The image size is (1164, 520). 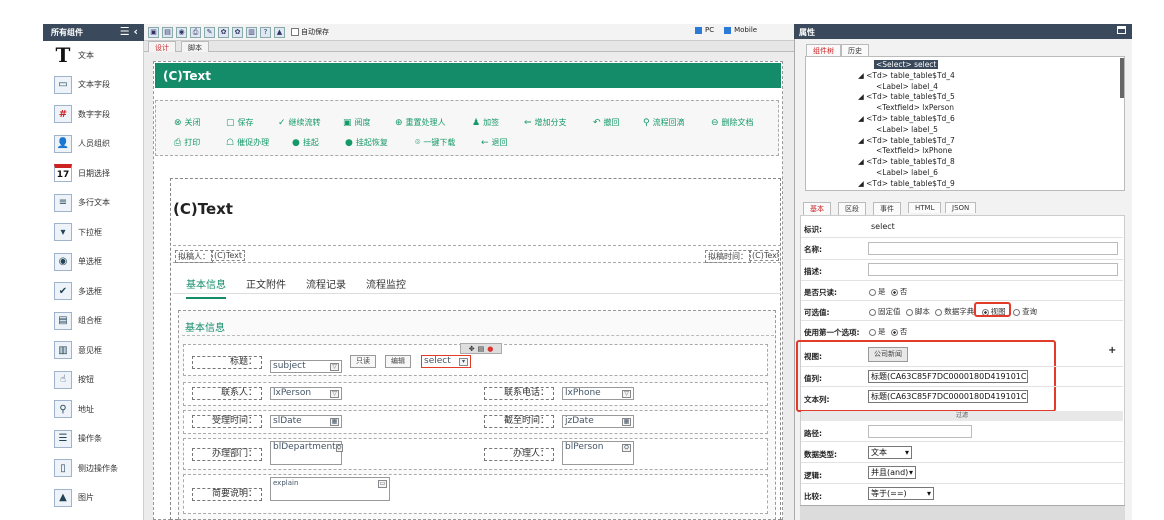 I want to click on brush-icon: ✎, so click(x=209, y=32).